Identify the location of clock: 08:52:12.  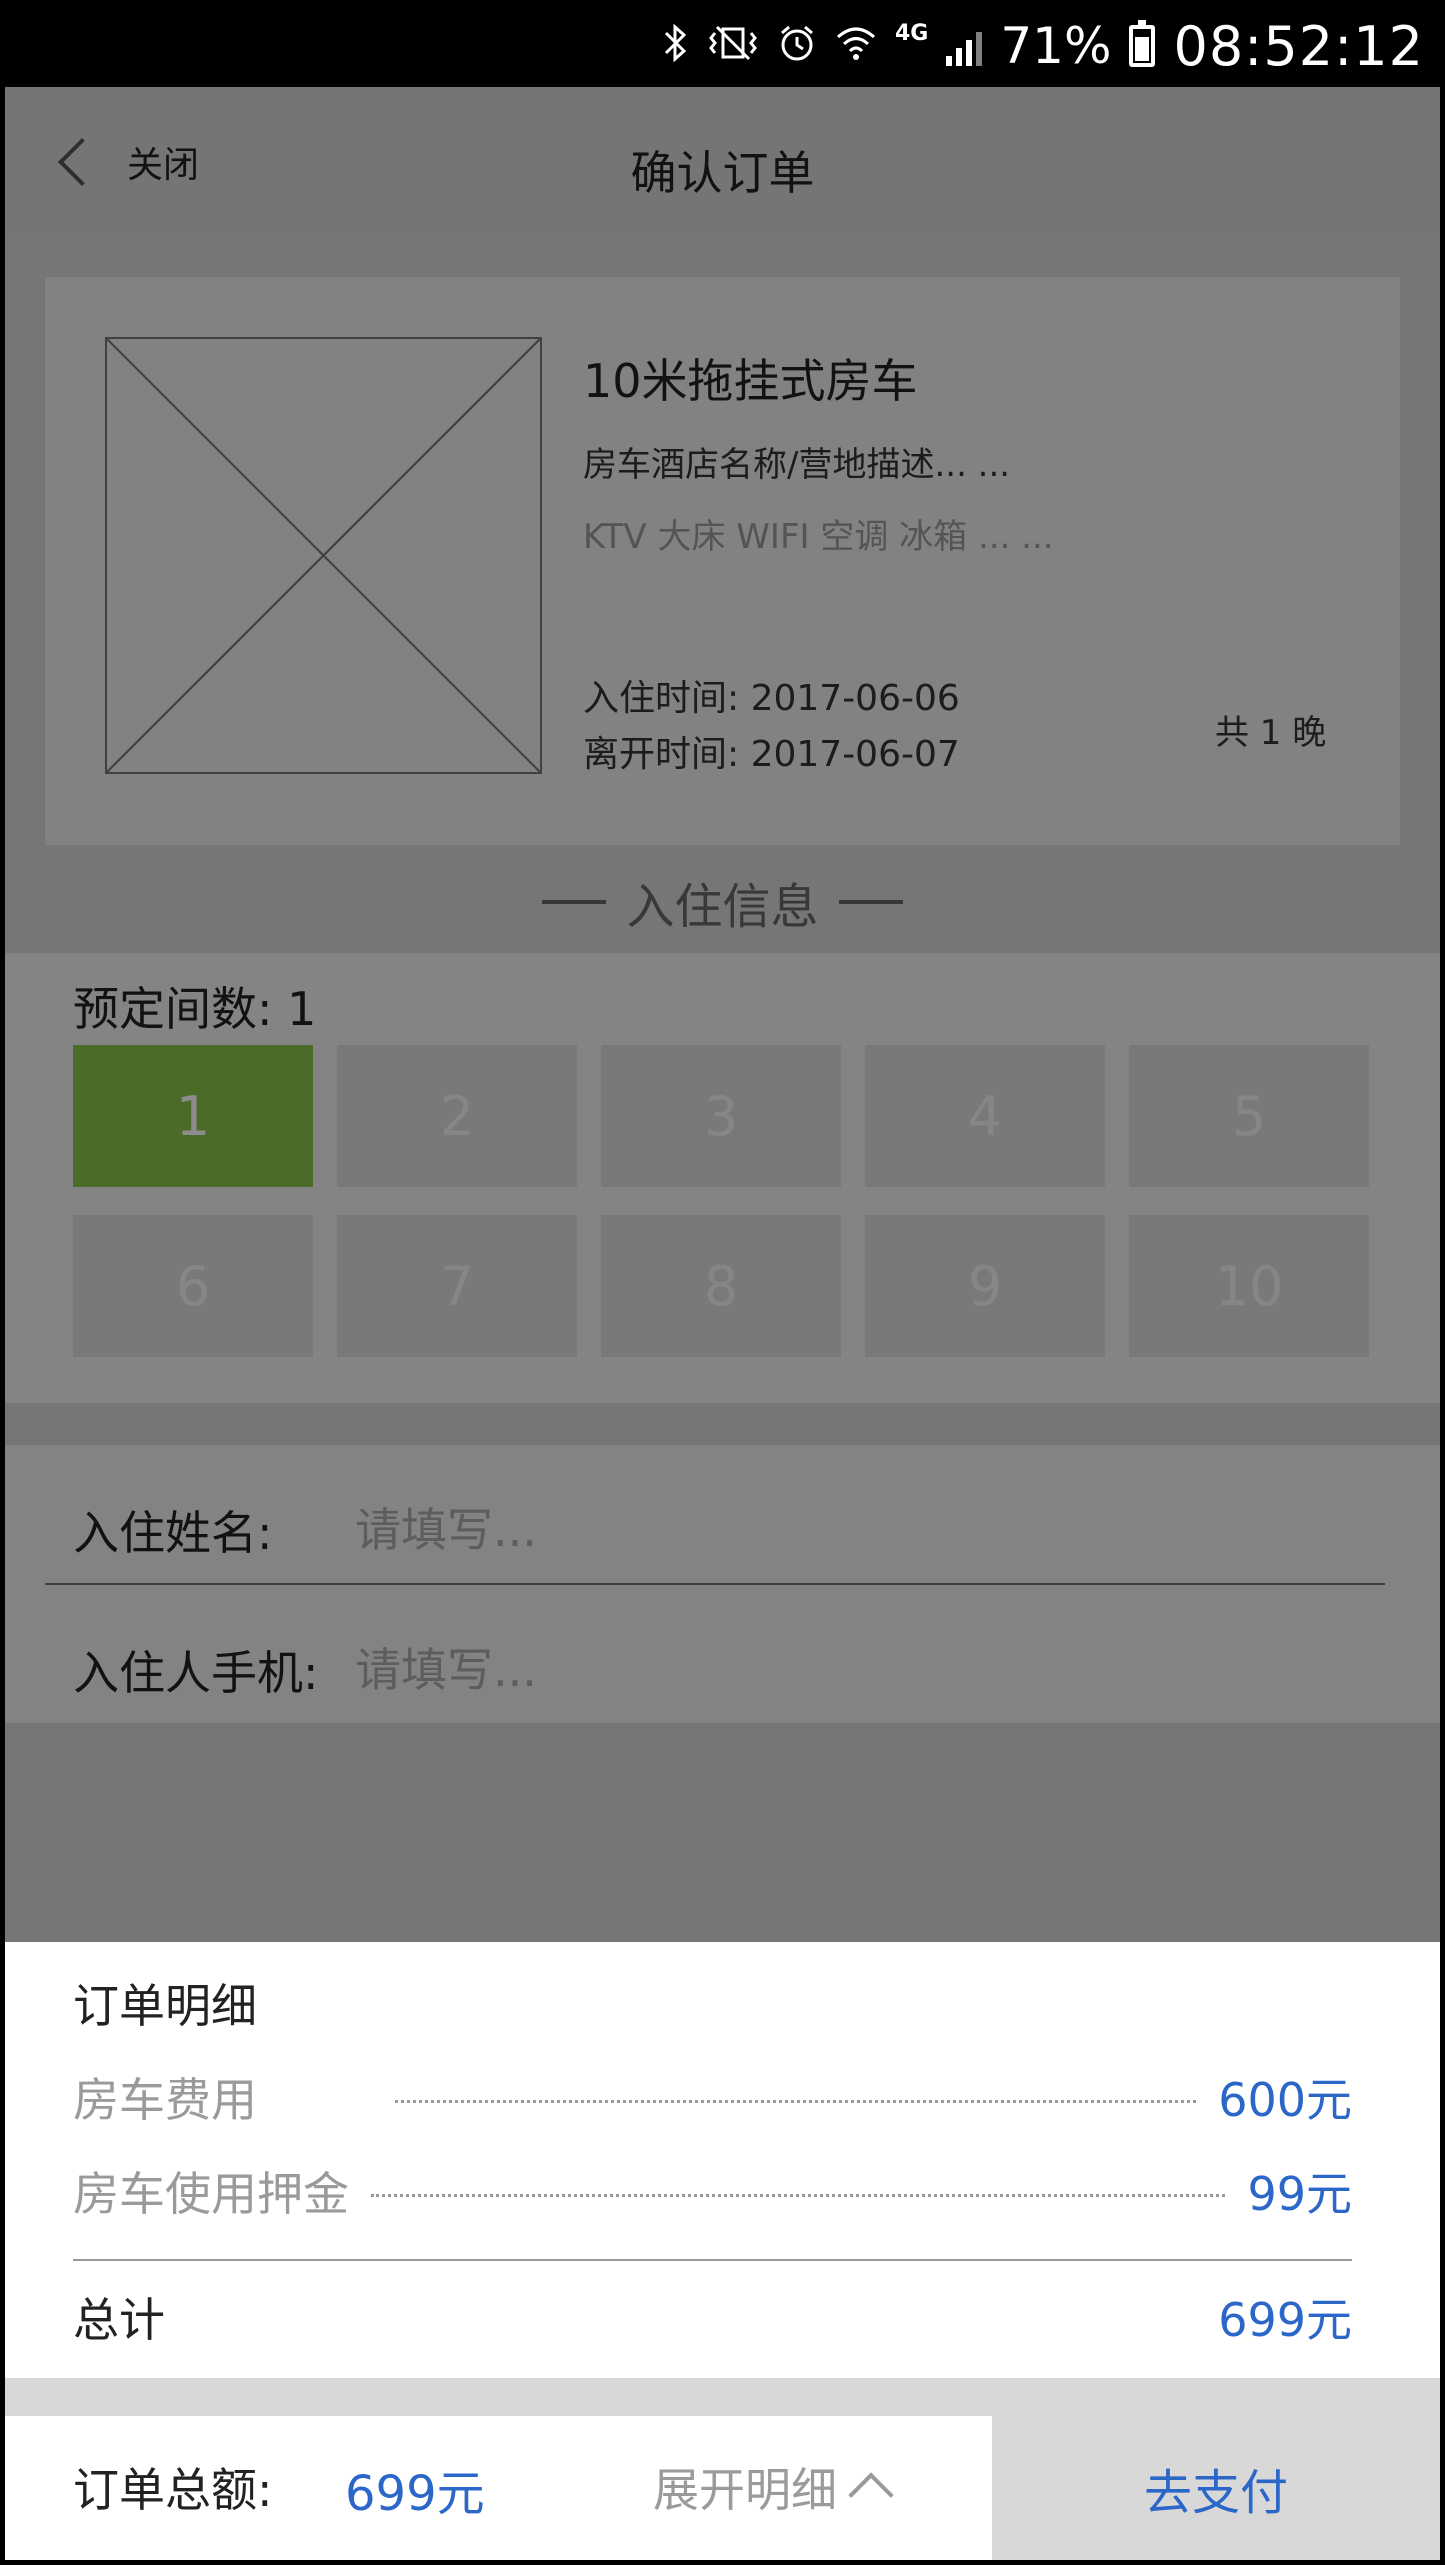
(1298, 46).